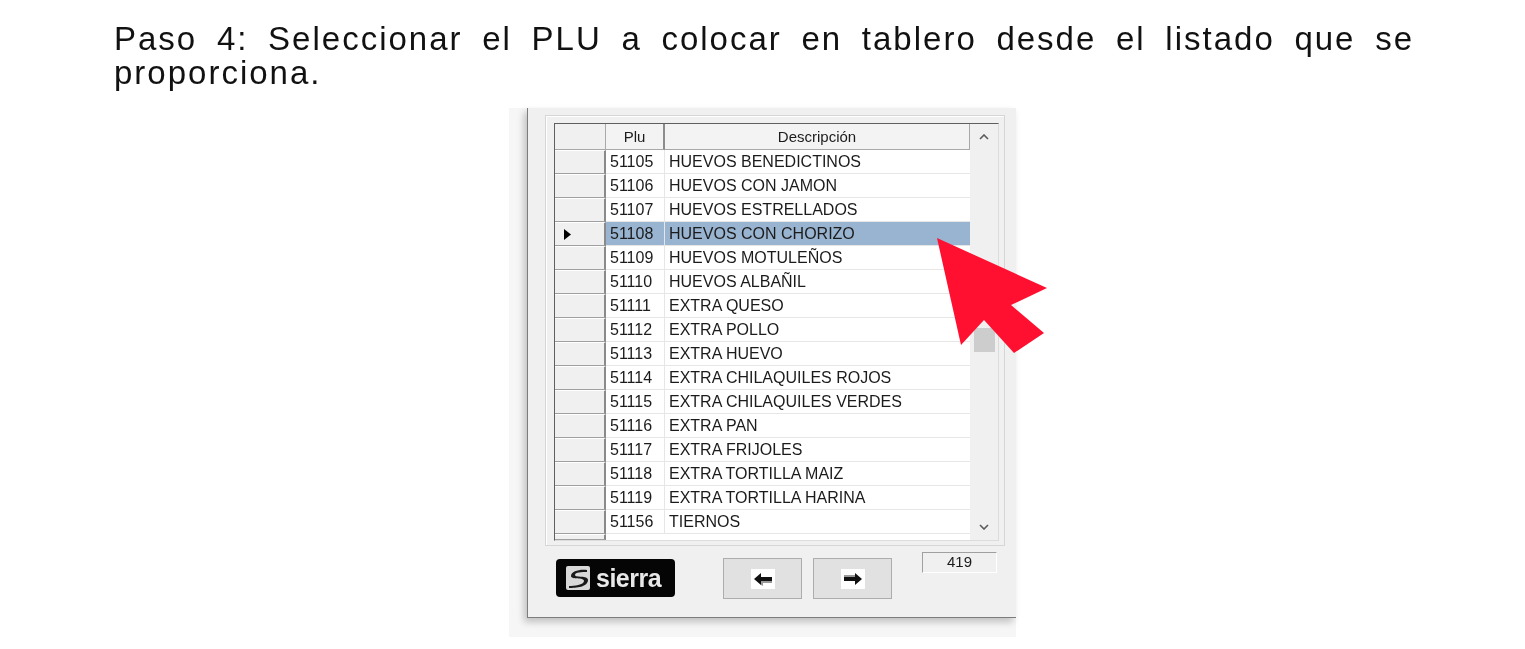 Image resolution: width=1525 pixels, height=649 pixels. I want to click on row-pointer-icon, so click(567, 234).